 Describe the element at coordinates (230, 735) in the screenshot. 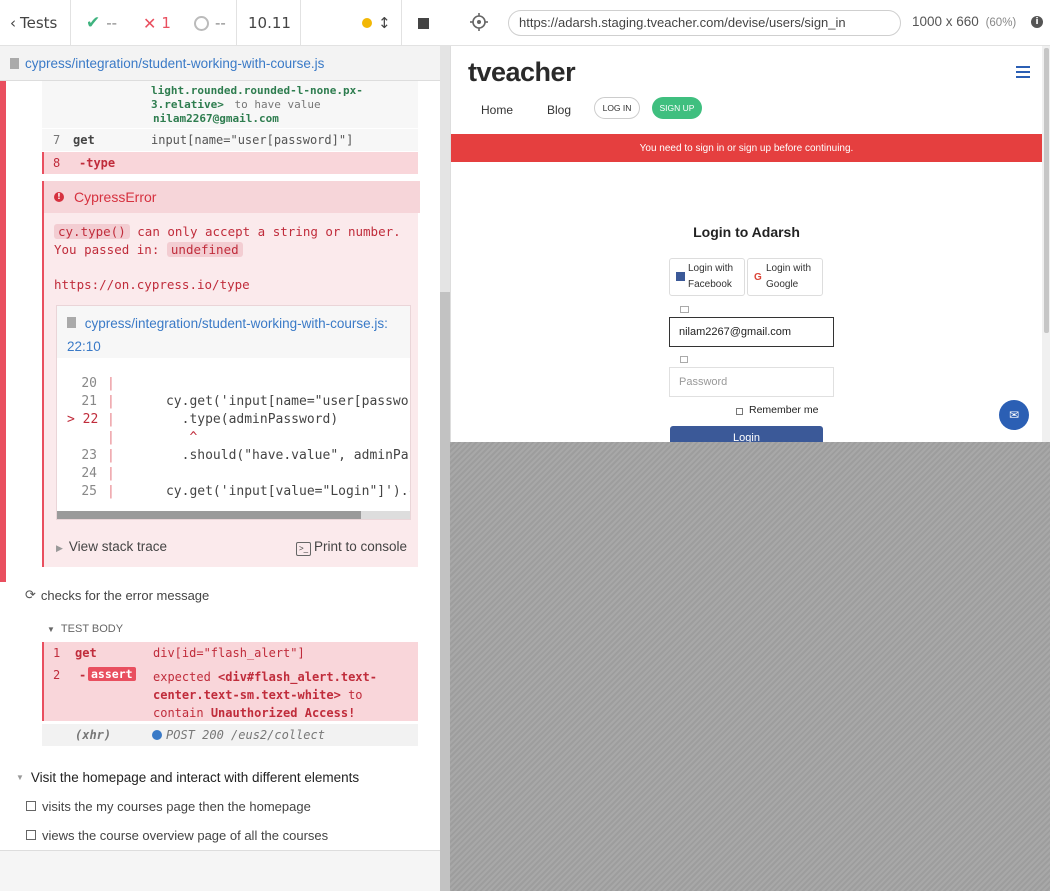

I see `xhr-row: (xhr) POST 200 /eus2/collect` at that location.